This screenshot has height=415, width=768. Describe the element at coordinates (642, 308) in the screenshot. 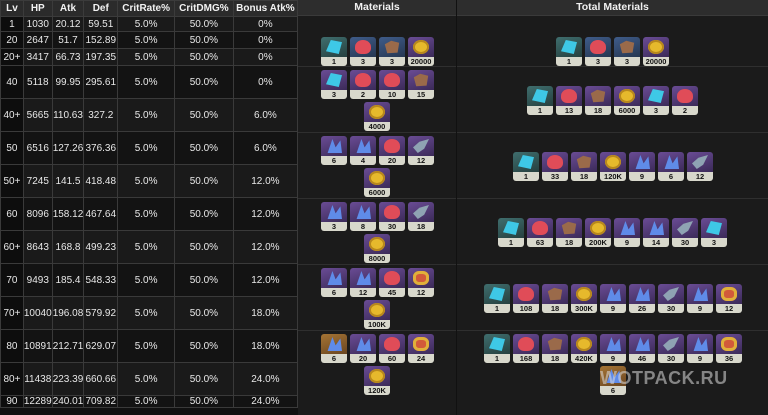

I see `material-qty: 26` at that location.